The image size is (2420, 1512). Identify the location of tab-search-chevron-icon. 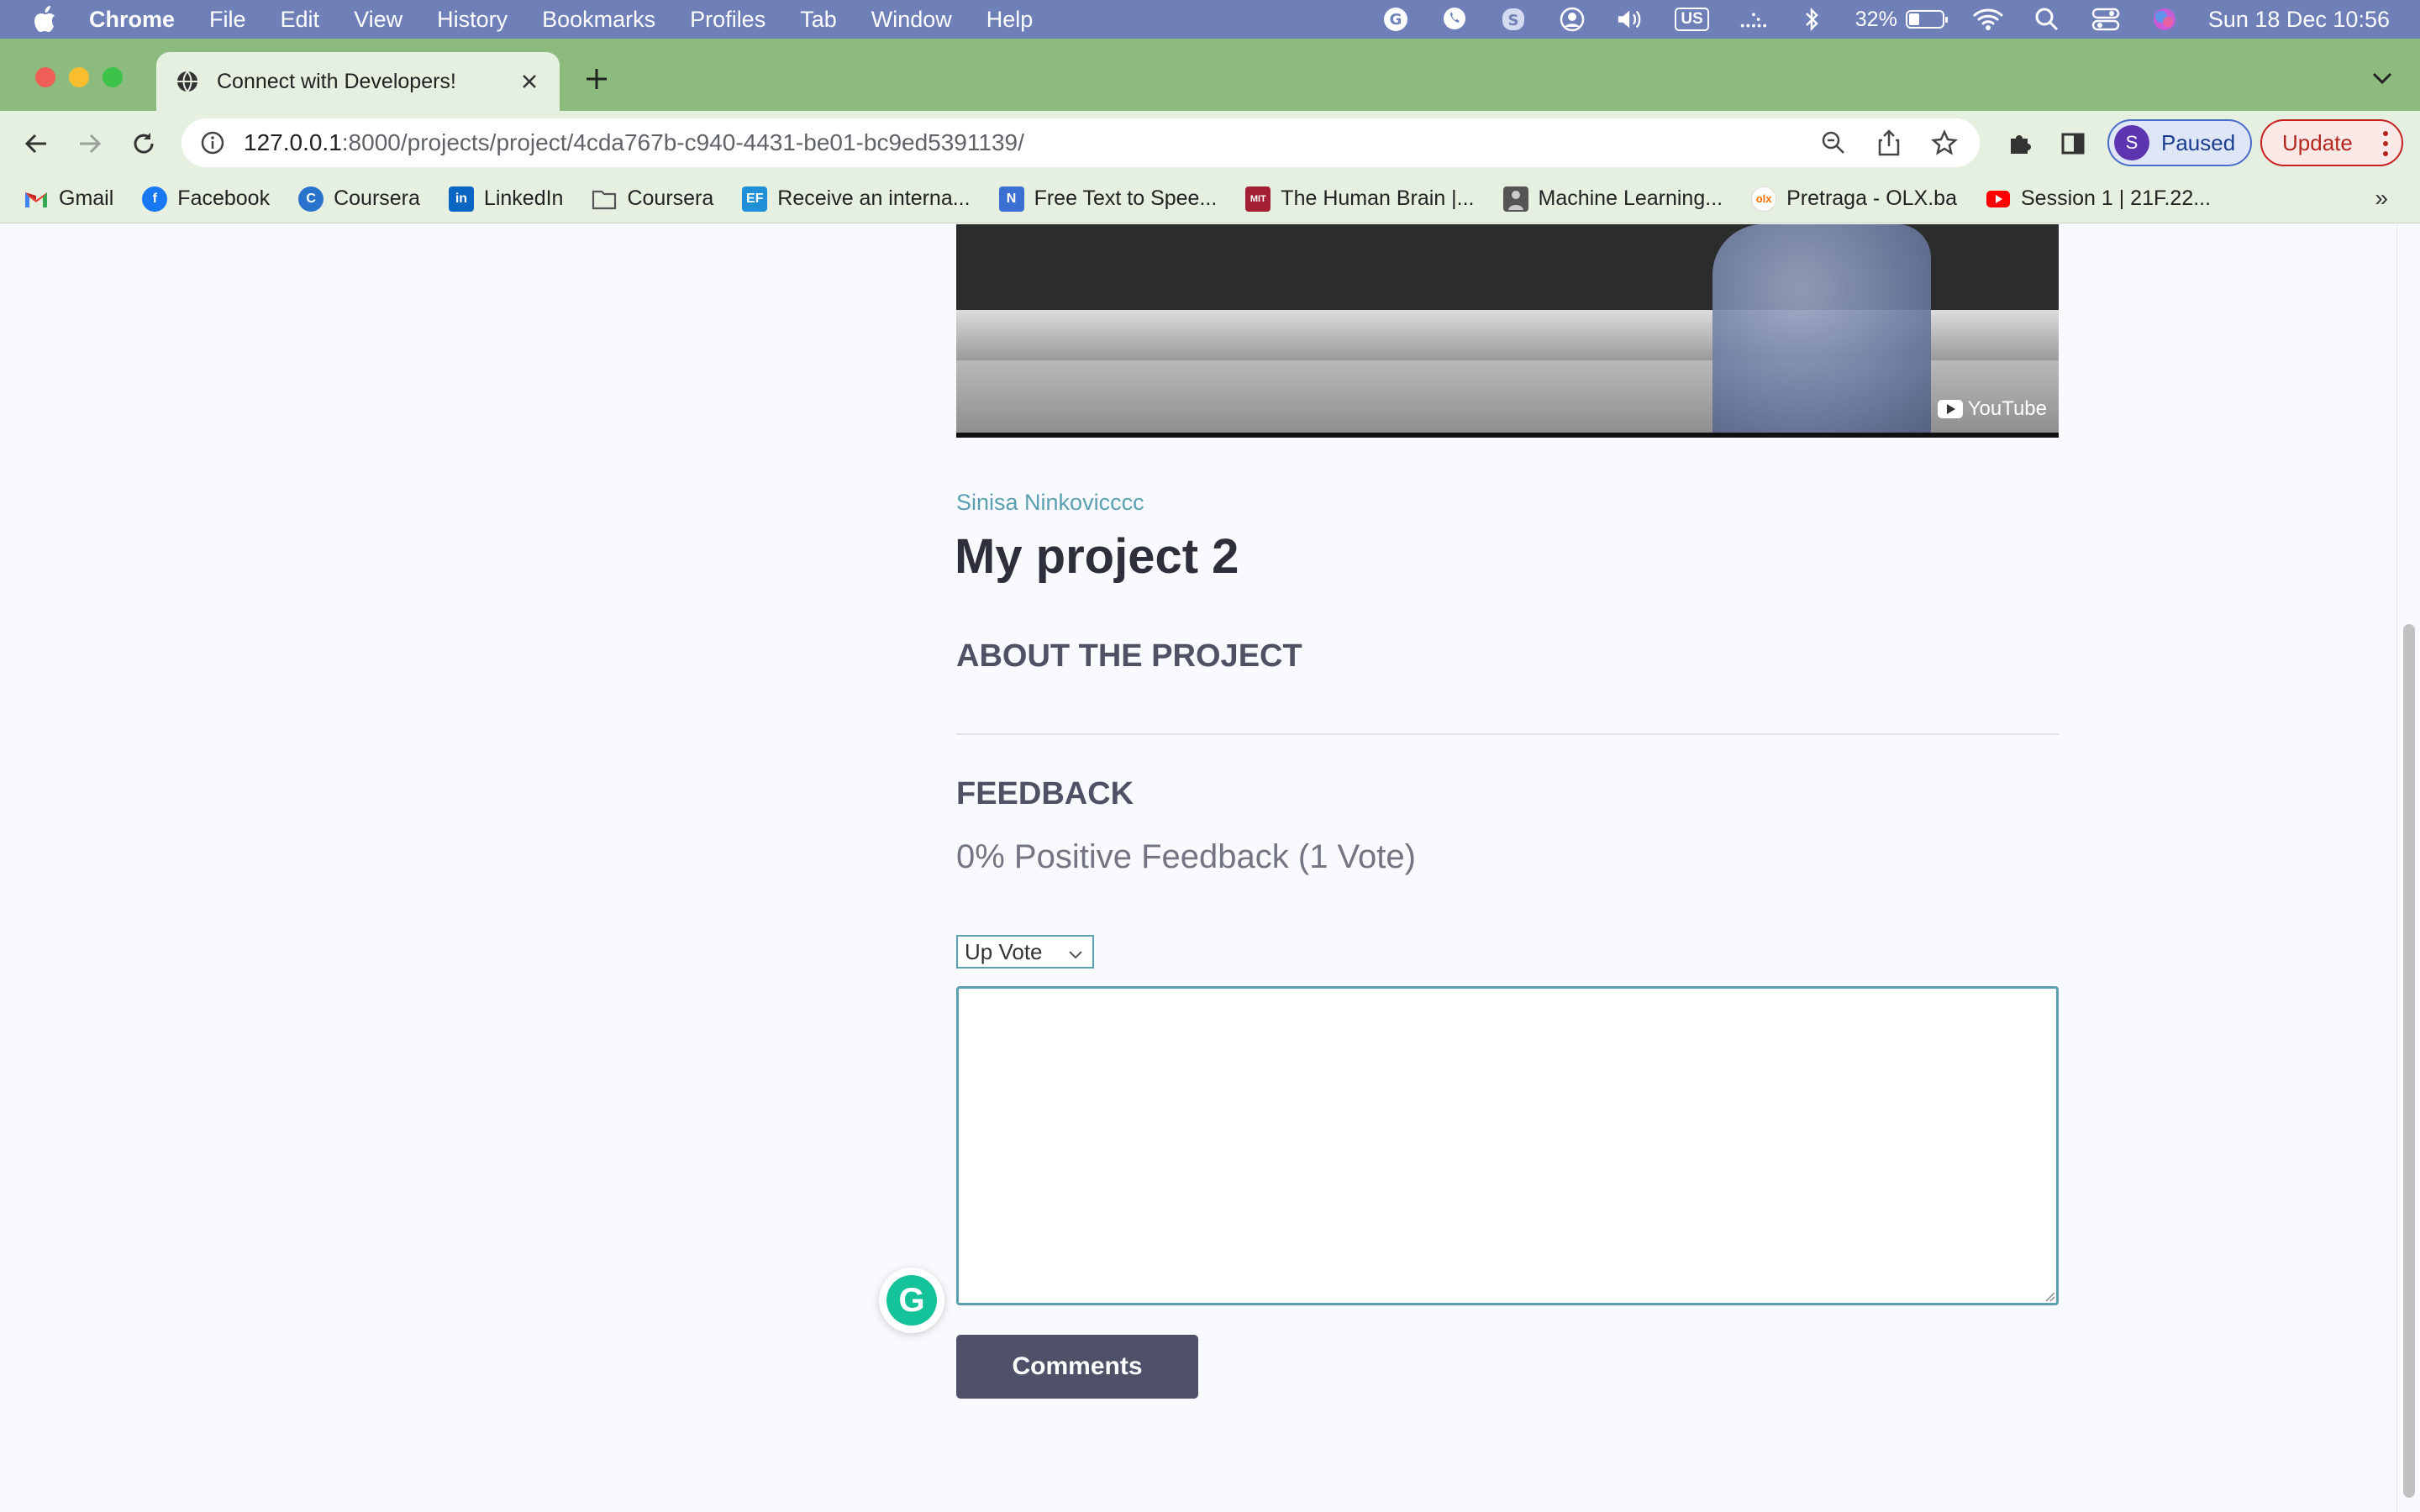
(2383, 78).